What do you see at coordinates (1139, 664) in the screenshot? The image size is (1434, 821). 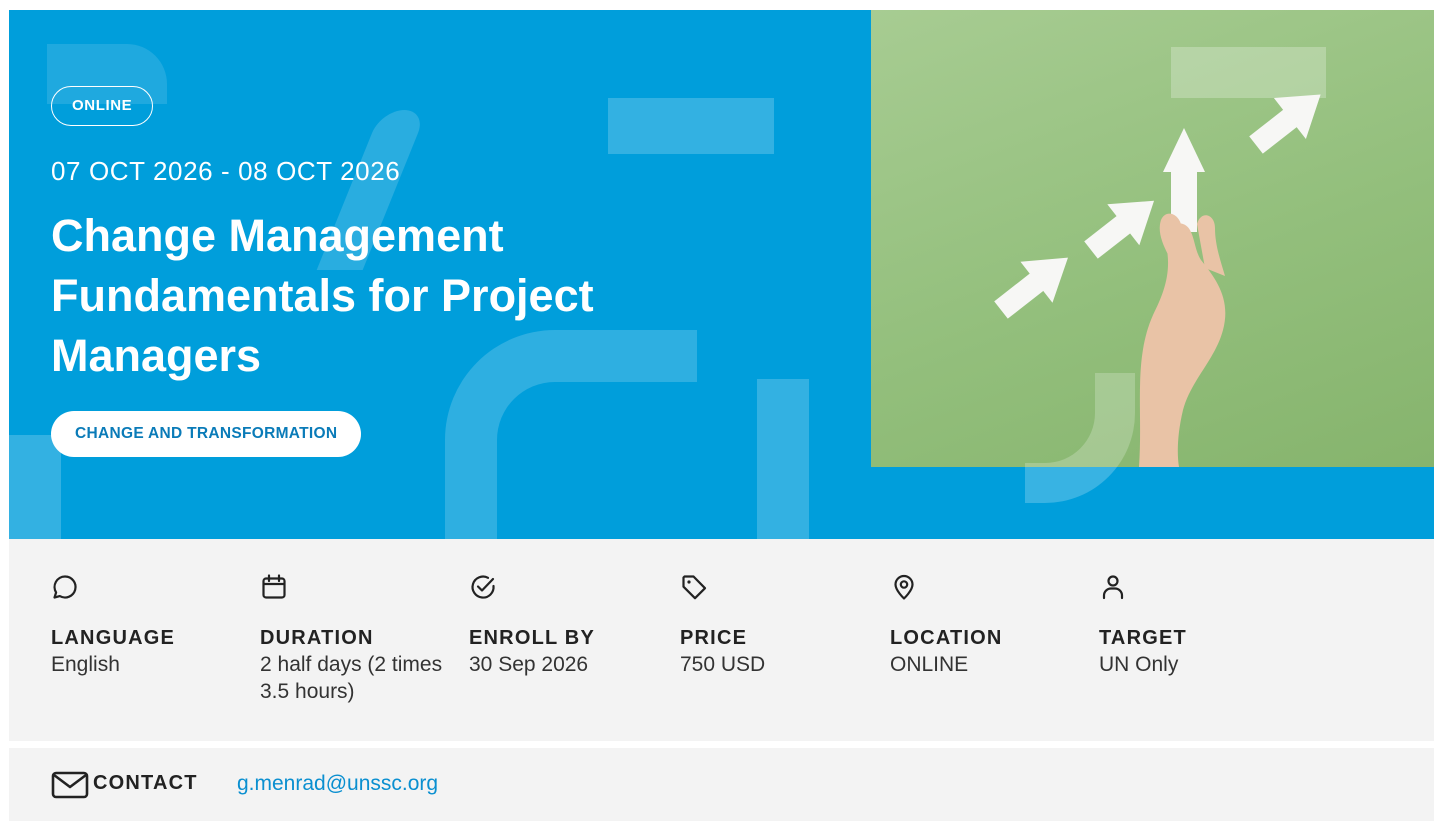 I see `detail-value: UN Only` at bounding box center [1139, 664].